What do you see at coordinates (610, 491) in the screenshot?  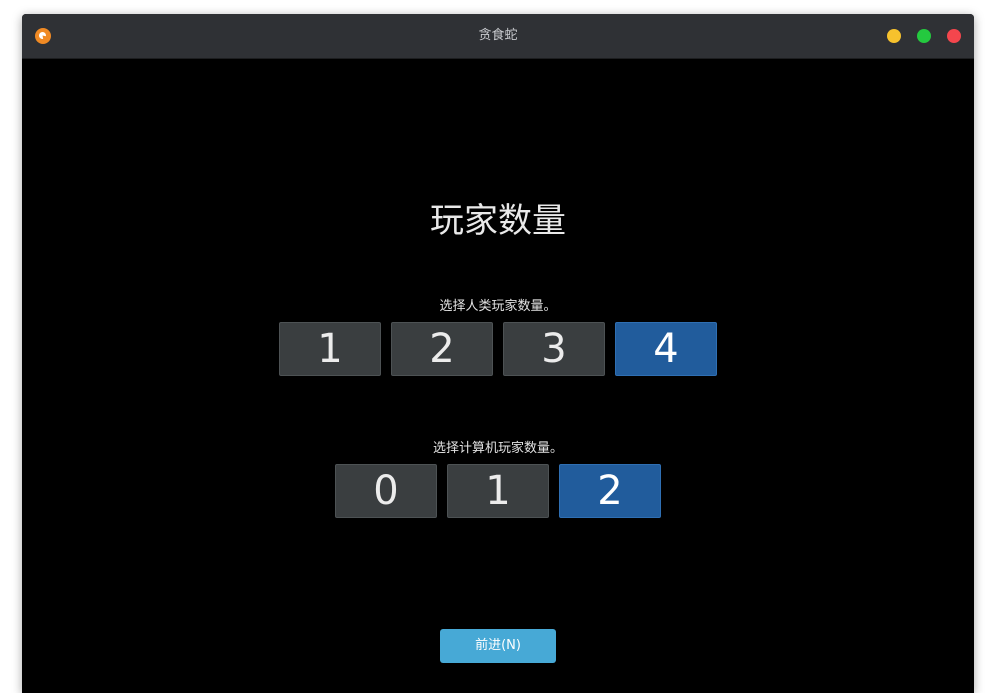 I see `computer-players-option-2: 2` at bounding box center [610, 491].